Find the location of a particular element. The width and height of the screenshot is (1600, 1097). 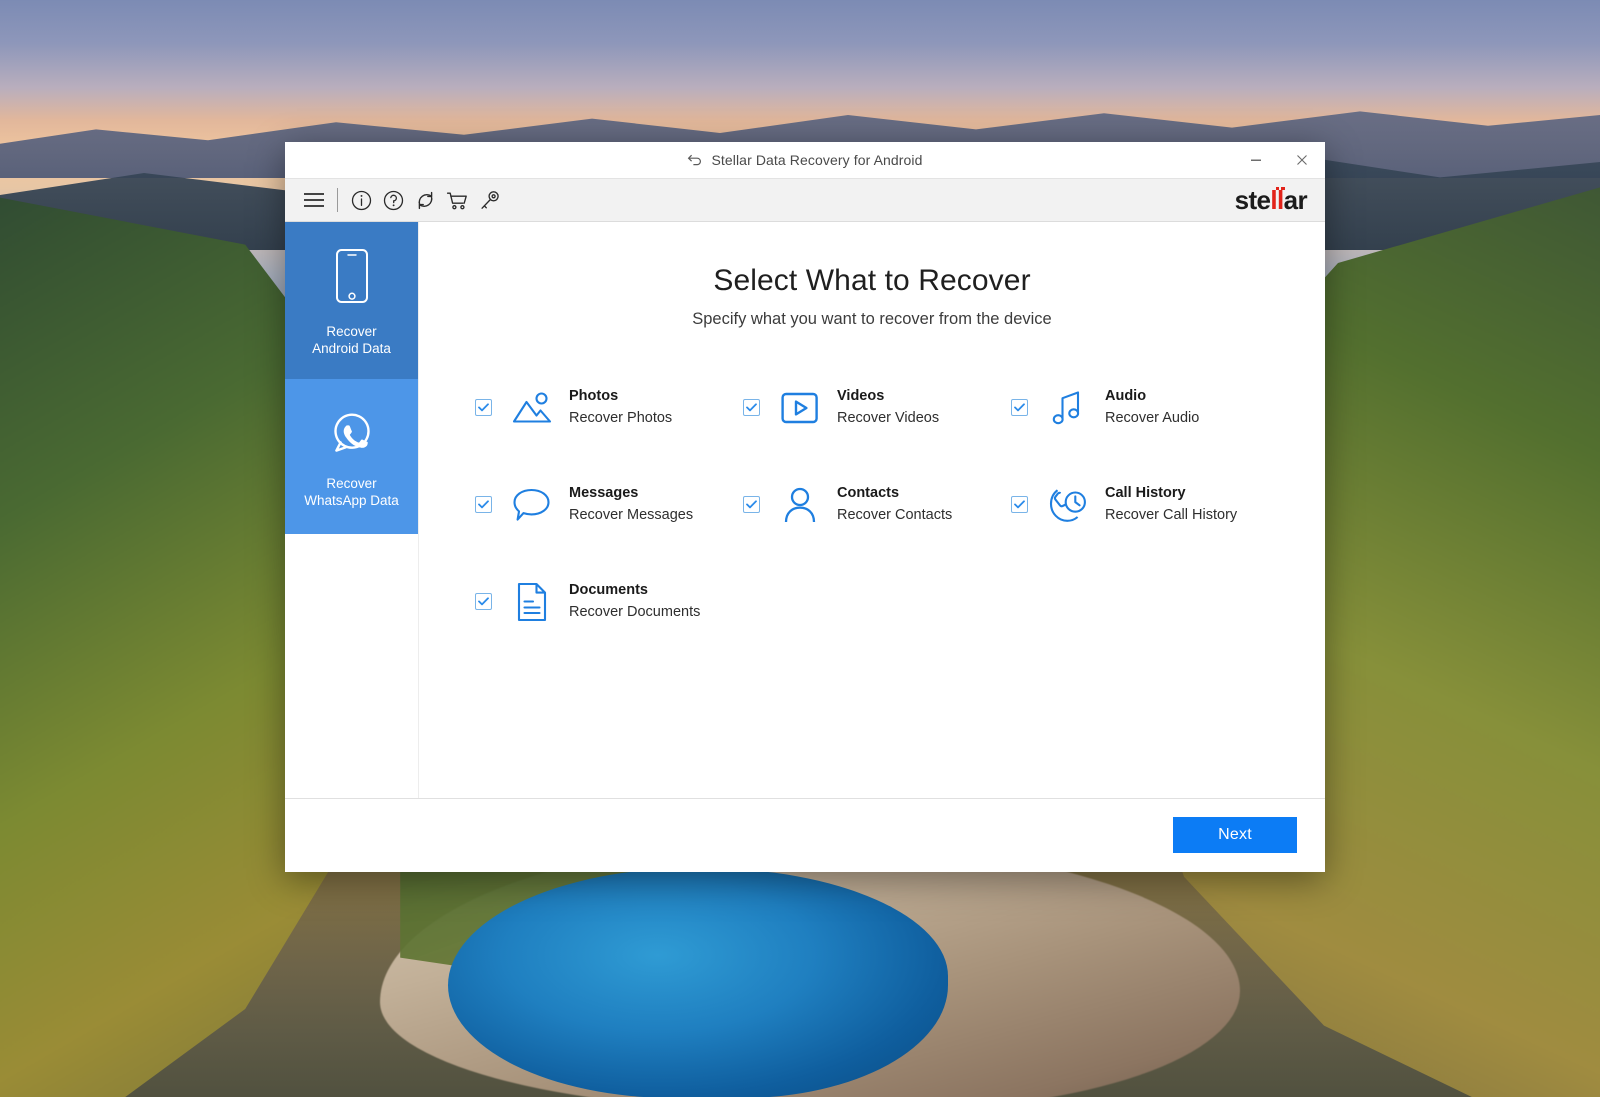

checkbox-audio is located at coordinates (1019, 407).